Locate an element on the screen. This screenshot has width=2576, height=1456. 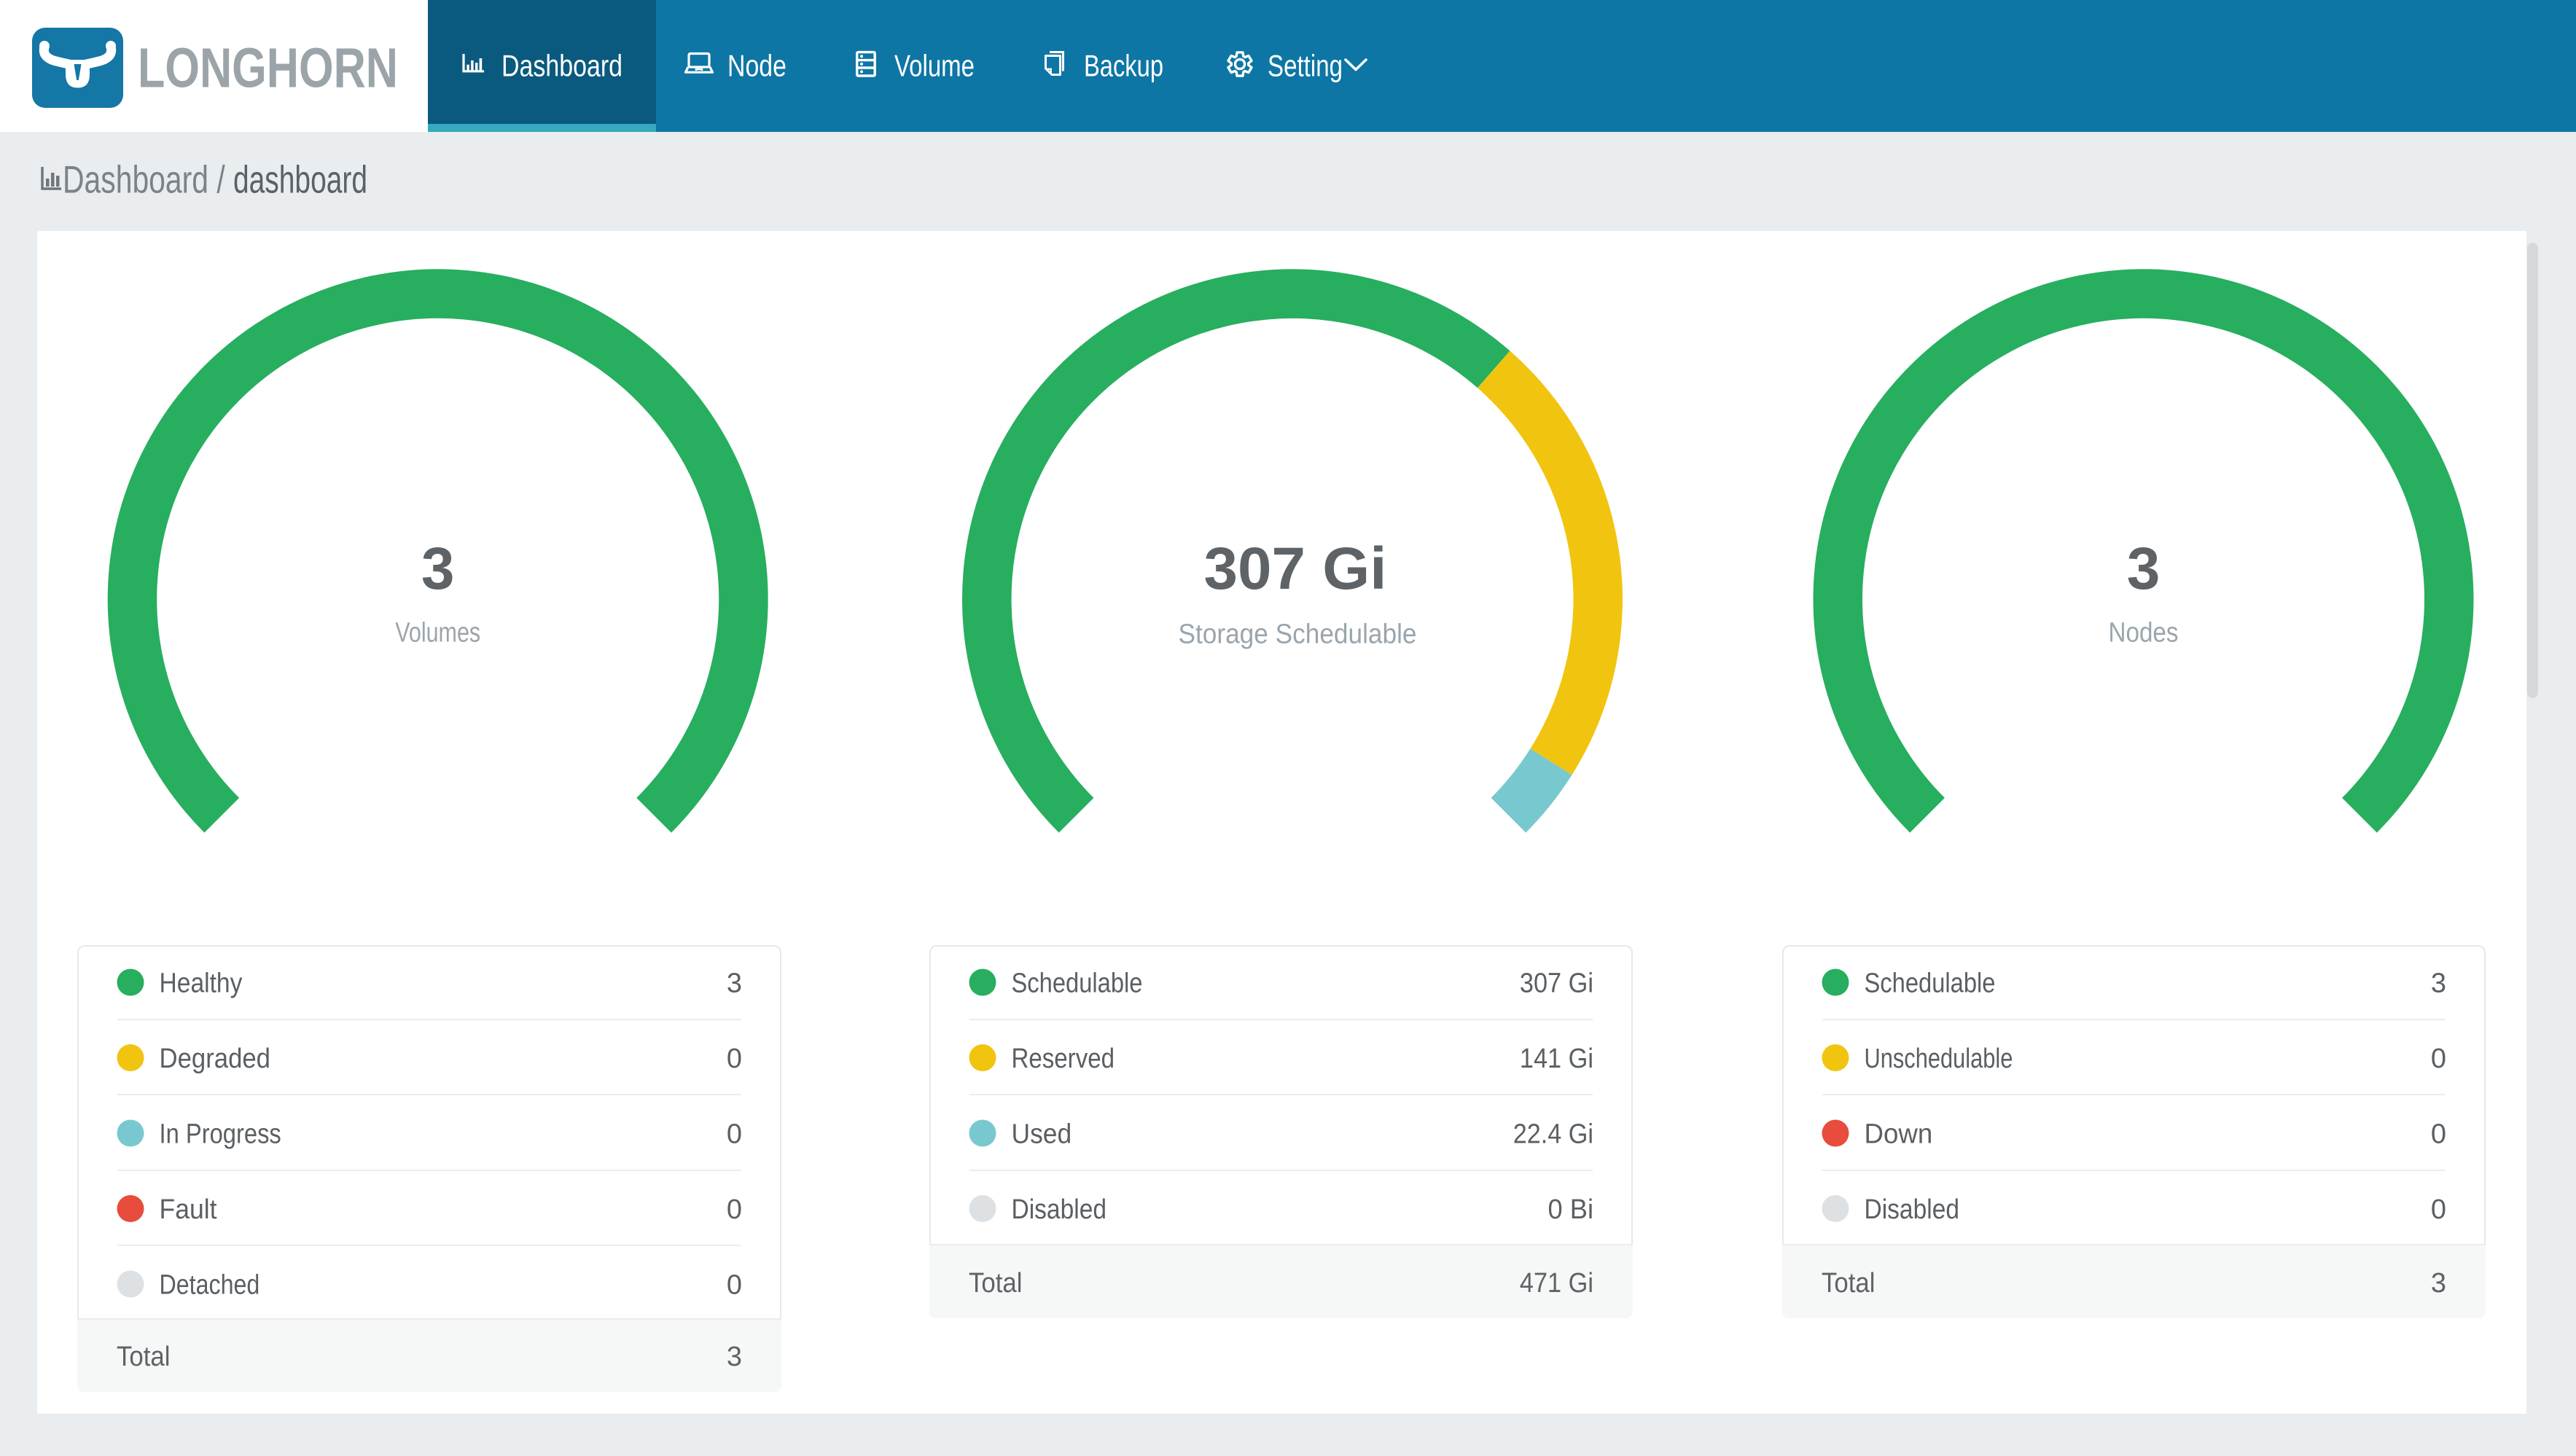
svg-text: Down is located at coordinates (1899, 1134).